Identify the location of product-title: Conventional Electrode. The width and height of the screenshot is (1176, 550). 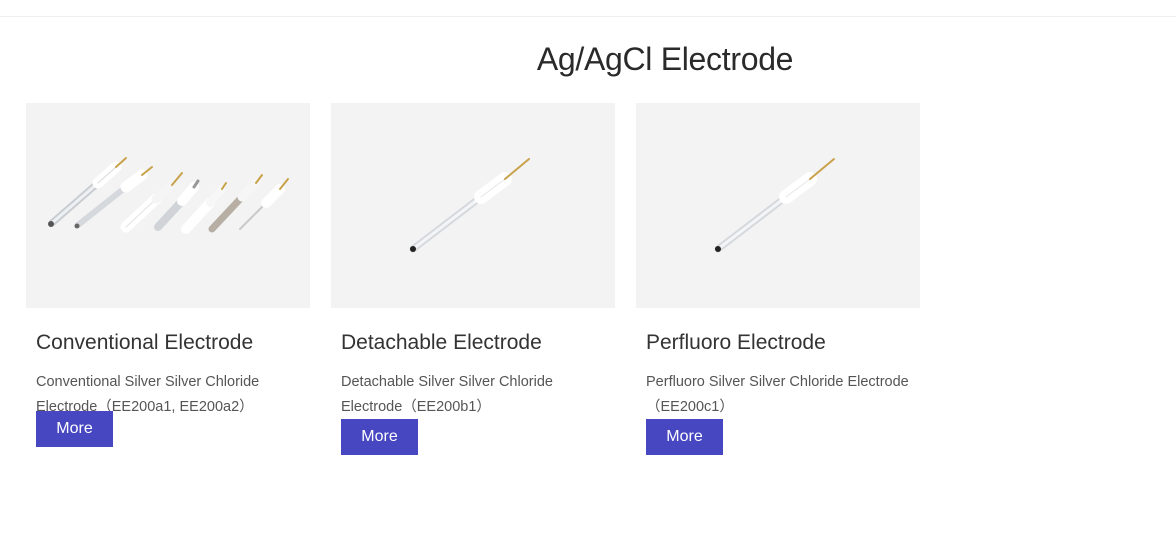
(168, 343).